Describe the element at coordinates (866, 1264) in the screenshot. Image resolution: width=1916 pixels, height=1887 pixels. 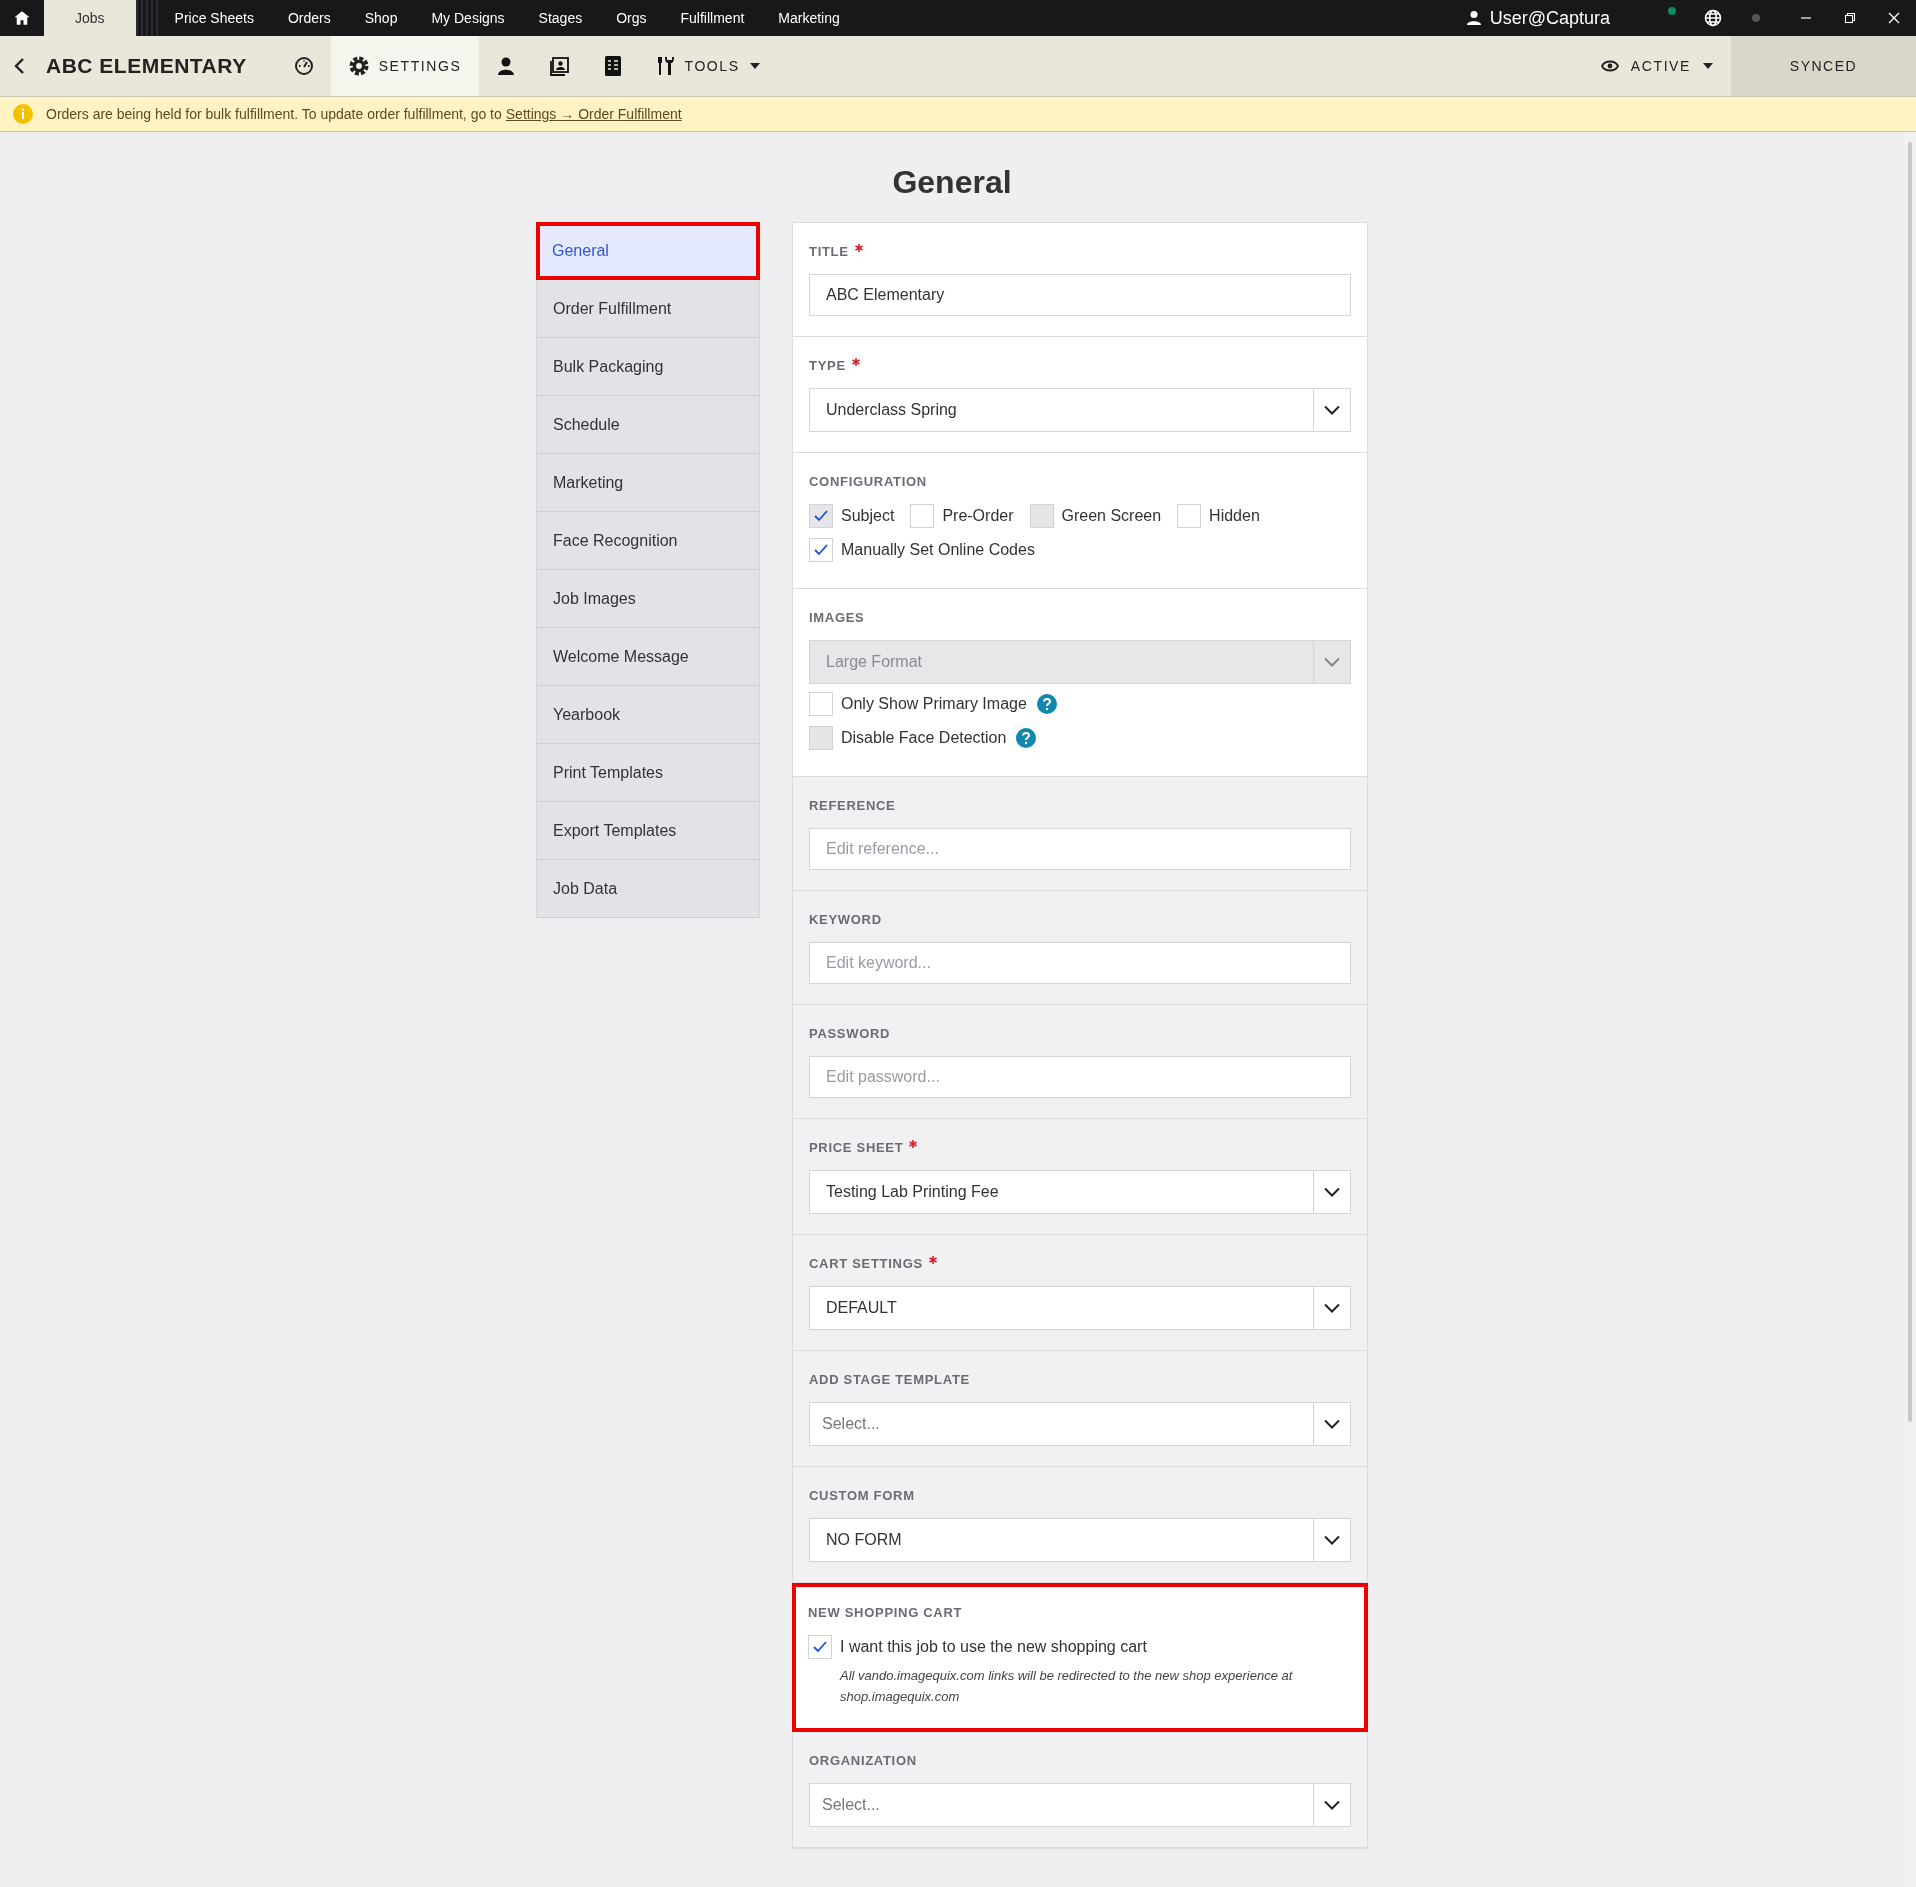
I see `section-label: CART SETTINGS` at that location.